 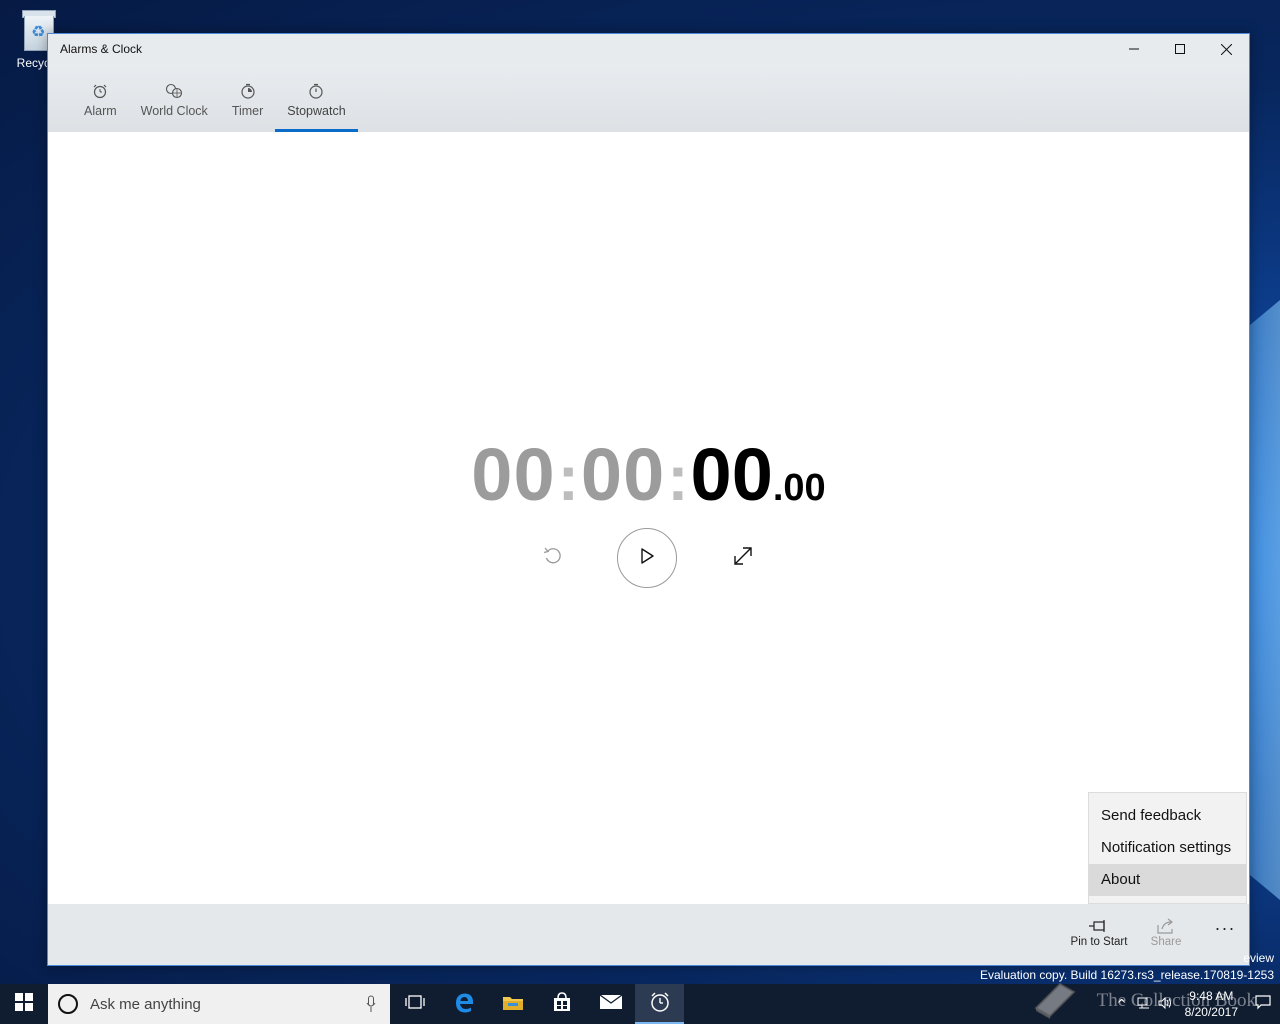 I want to click on minutes-value: 00, so click(x=623, y=474).